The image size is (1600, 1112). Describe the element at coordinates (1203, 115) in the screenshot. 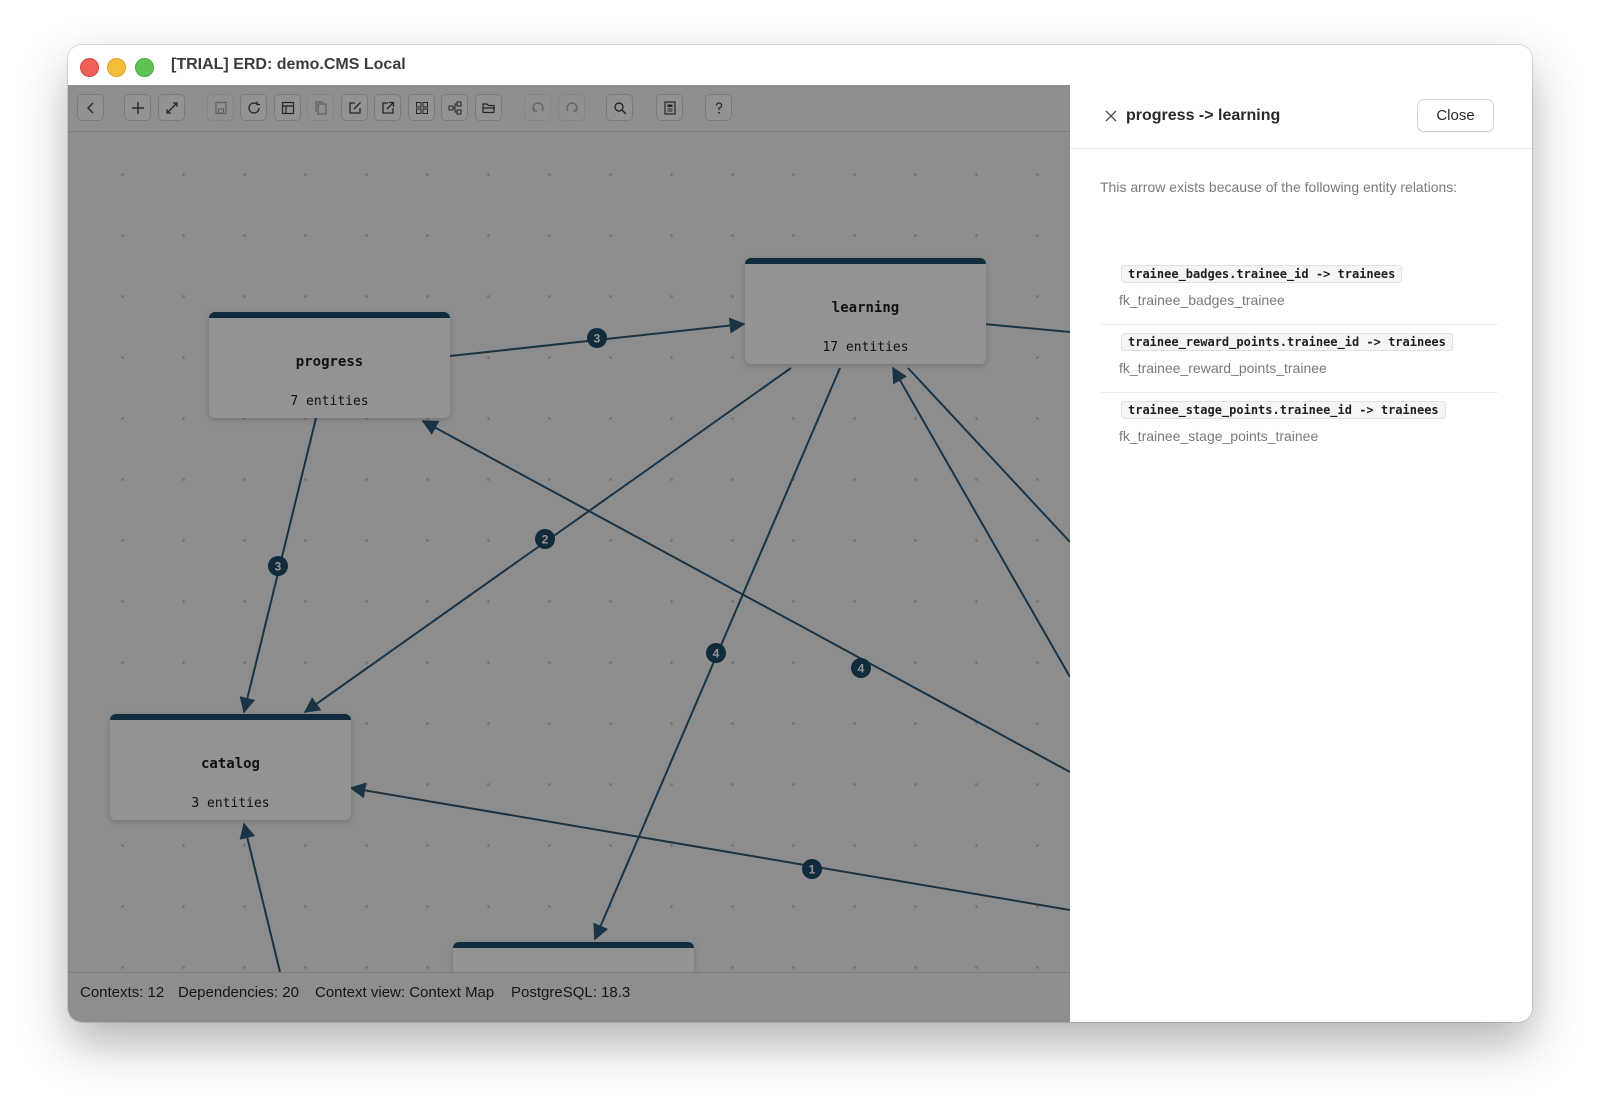

I see `panel-title: progress -> learning` at that location.